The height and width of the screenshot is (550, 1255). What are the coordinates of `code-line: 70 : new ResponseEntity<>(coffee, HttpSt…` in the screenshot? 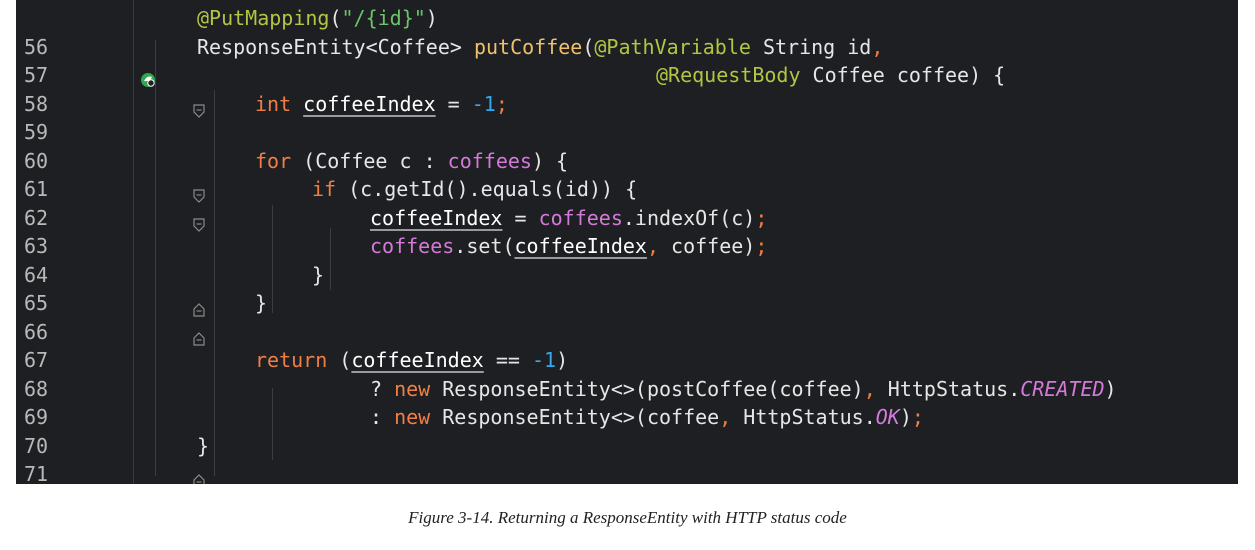 It's located at (627, 430).